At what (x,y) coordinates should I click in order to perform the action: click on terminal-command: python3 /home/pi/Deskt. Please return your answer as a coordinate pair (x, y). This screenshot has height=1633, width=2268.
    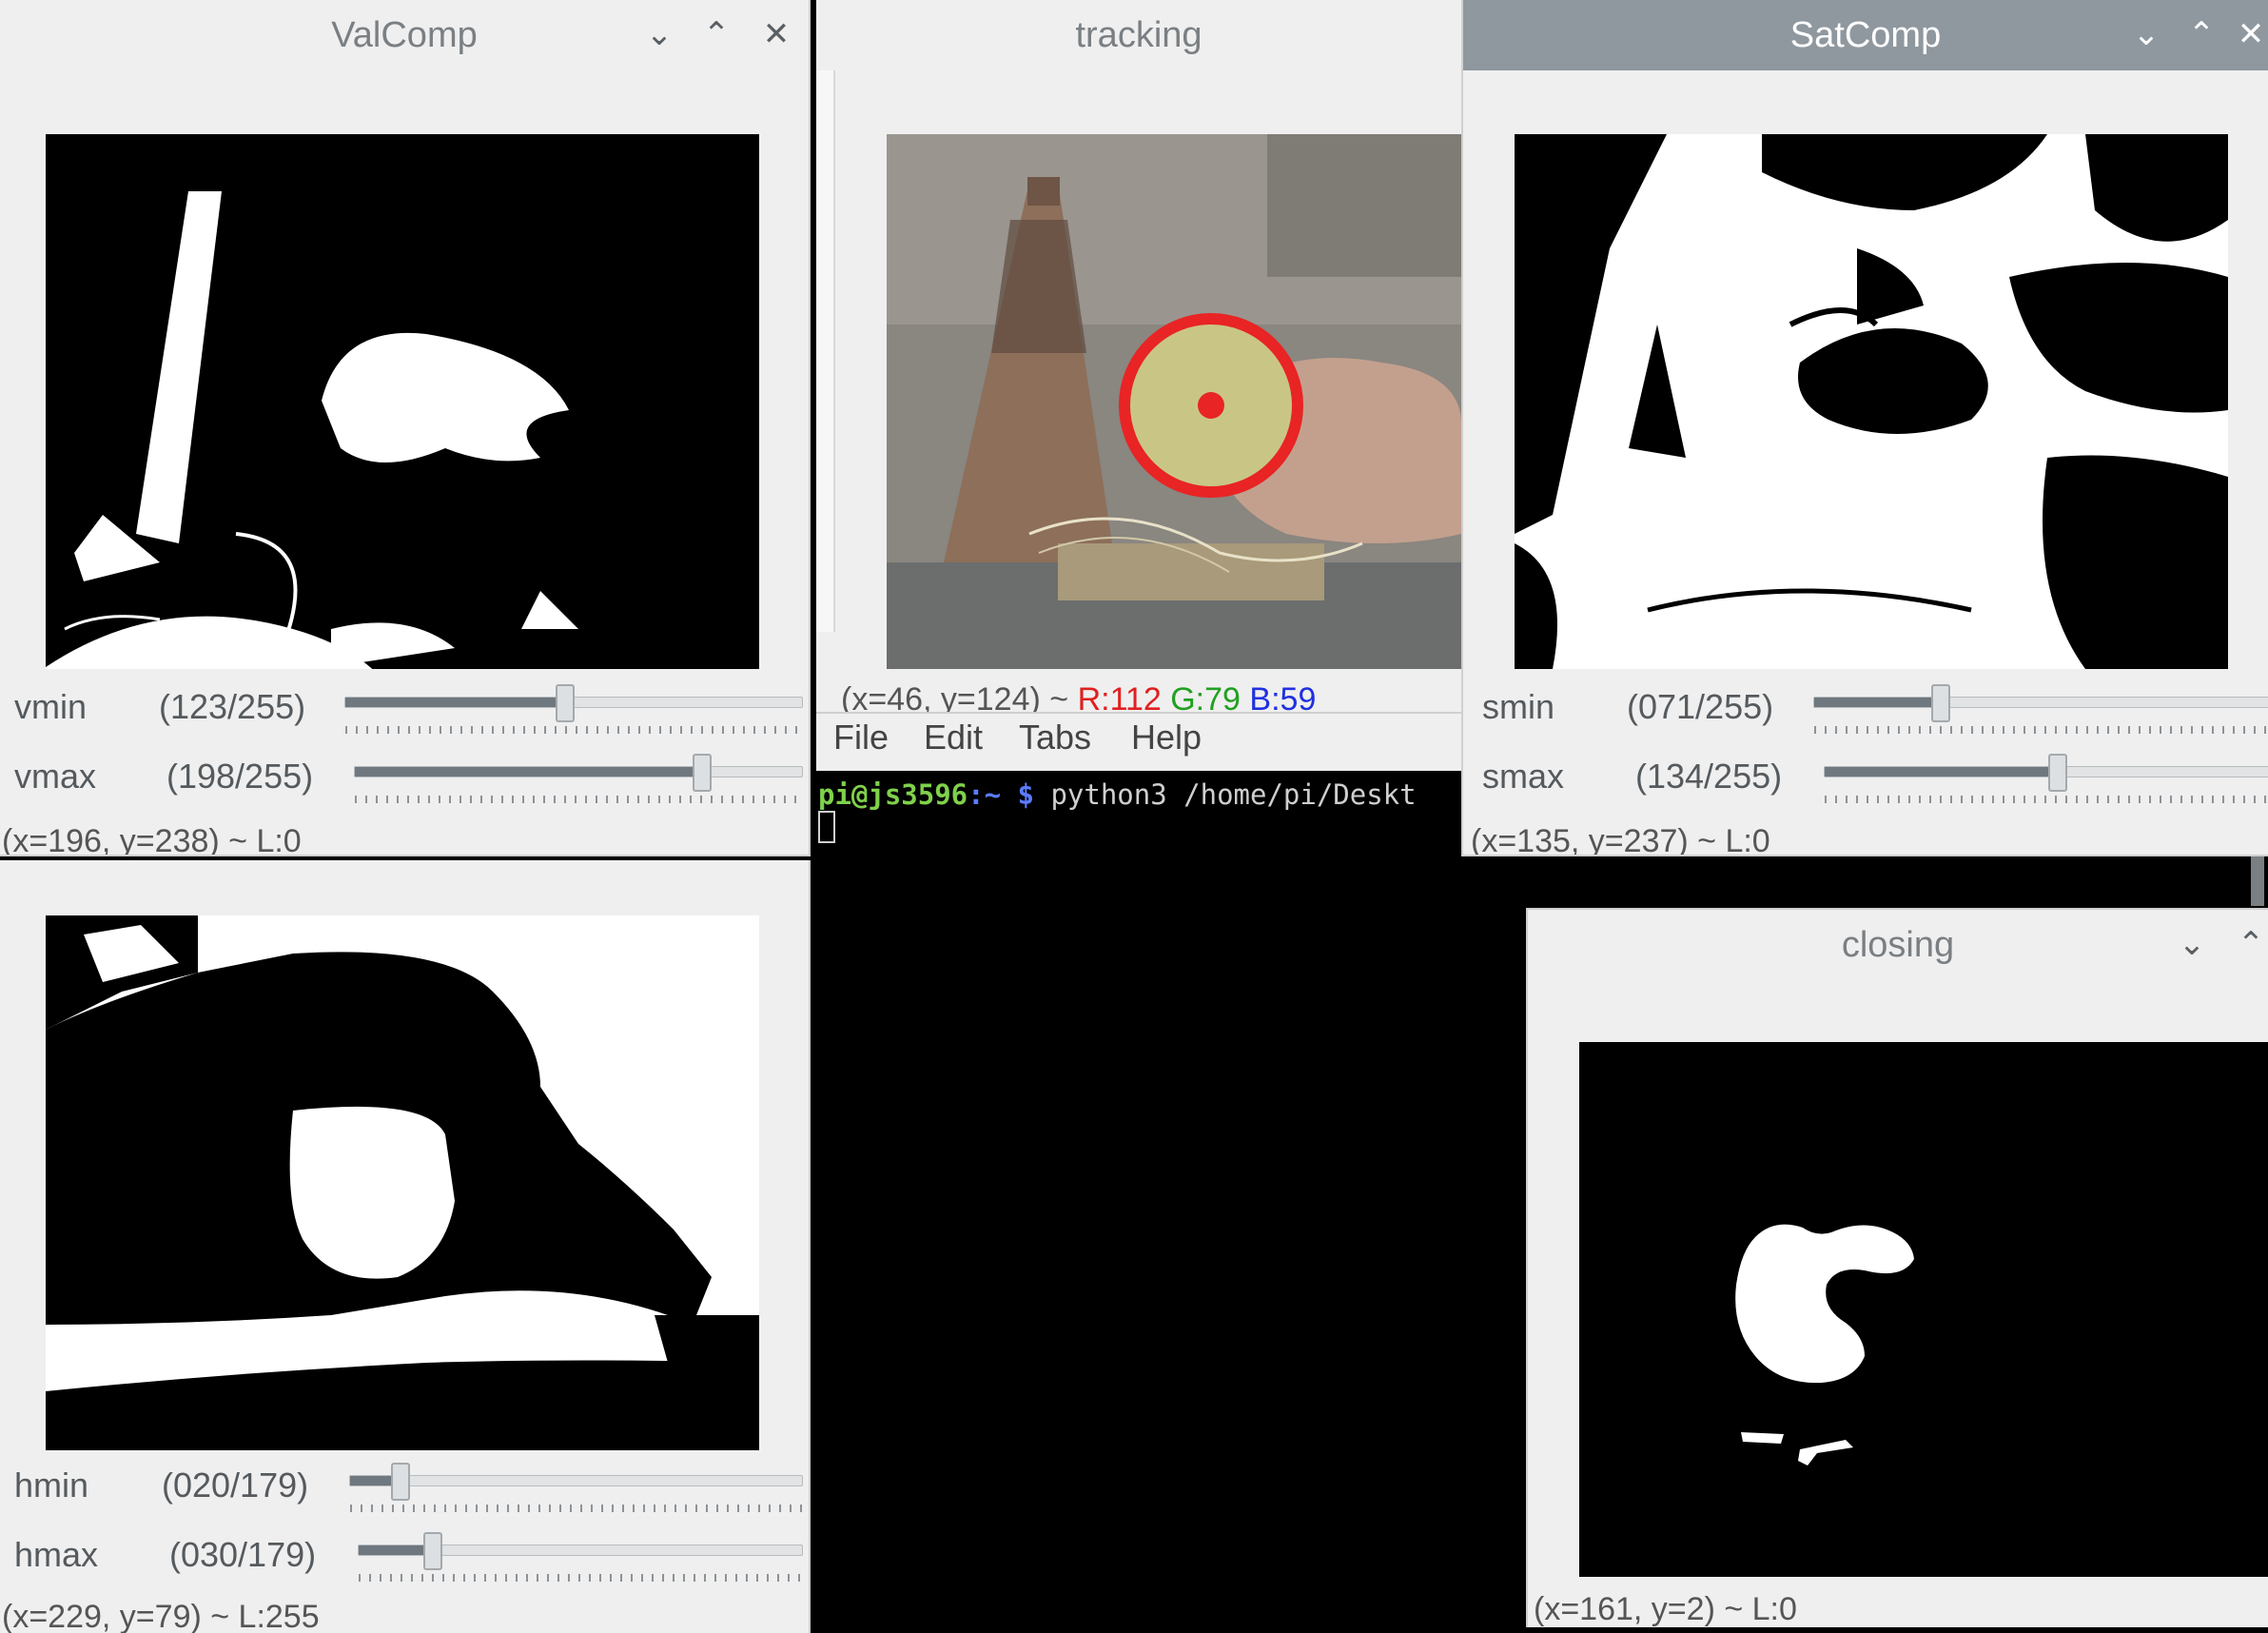
    Looking at the image, I should click on (1233, 794).